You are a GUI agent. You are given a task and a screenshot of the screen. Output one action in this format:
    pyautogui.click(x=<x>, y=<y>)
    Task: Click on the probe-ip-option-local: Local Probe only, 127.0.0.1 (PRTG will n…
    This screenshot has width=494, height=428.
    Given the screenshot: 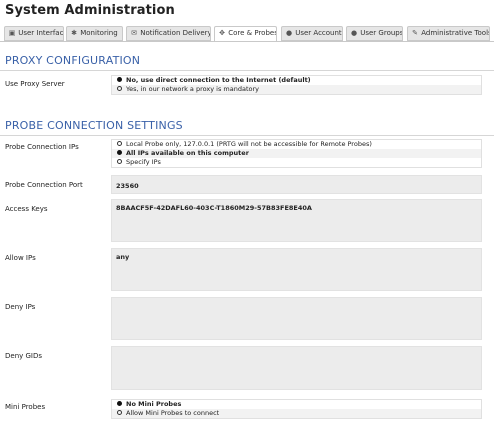 What is the action you would take?
    pyautogui.click(x=296, y=144)
    